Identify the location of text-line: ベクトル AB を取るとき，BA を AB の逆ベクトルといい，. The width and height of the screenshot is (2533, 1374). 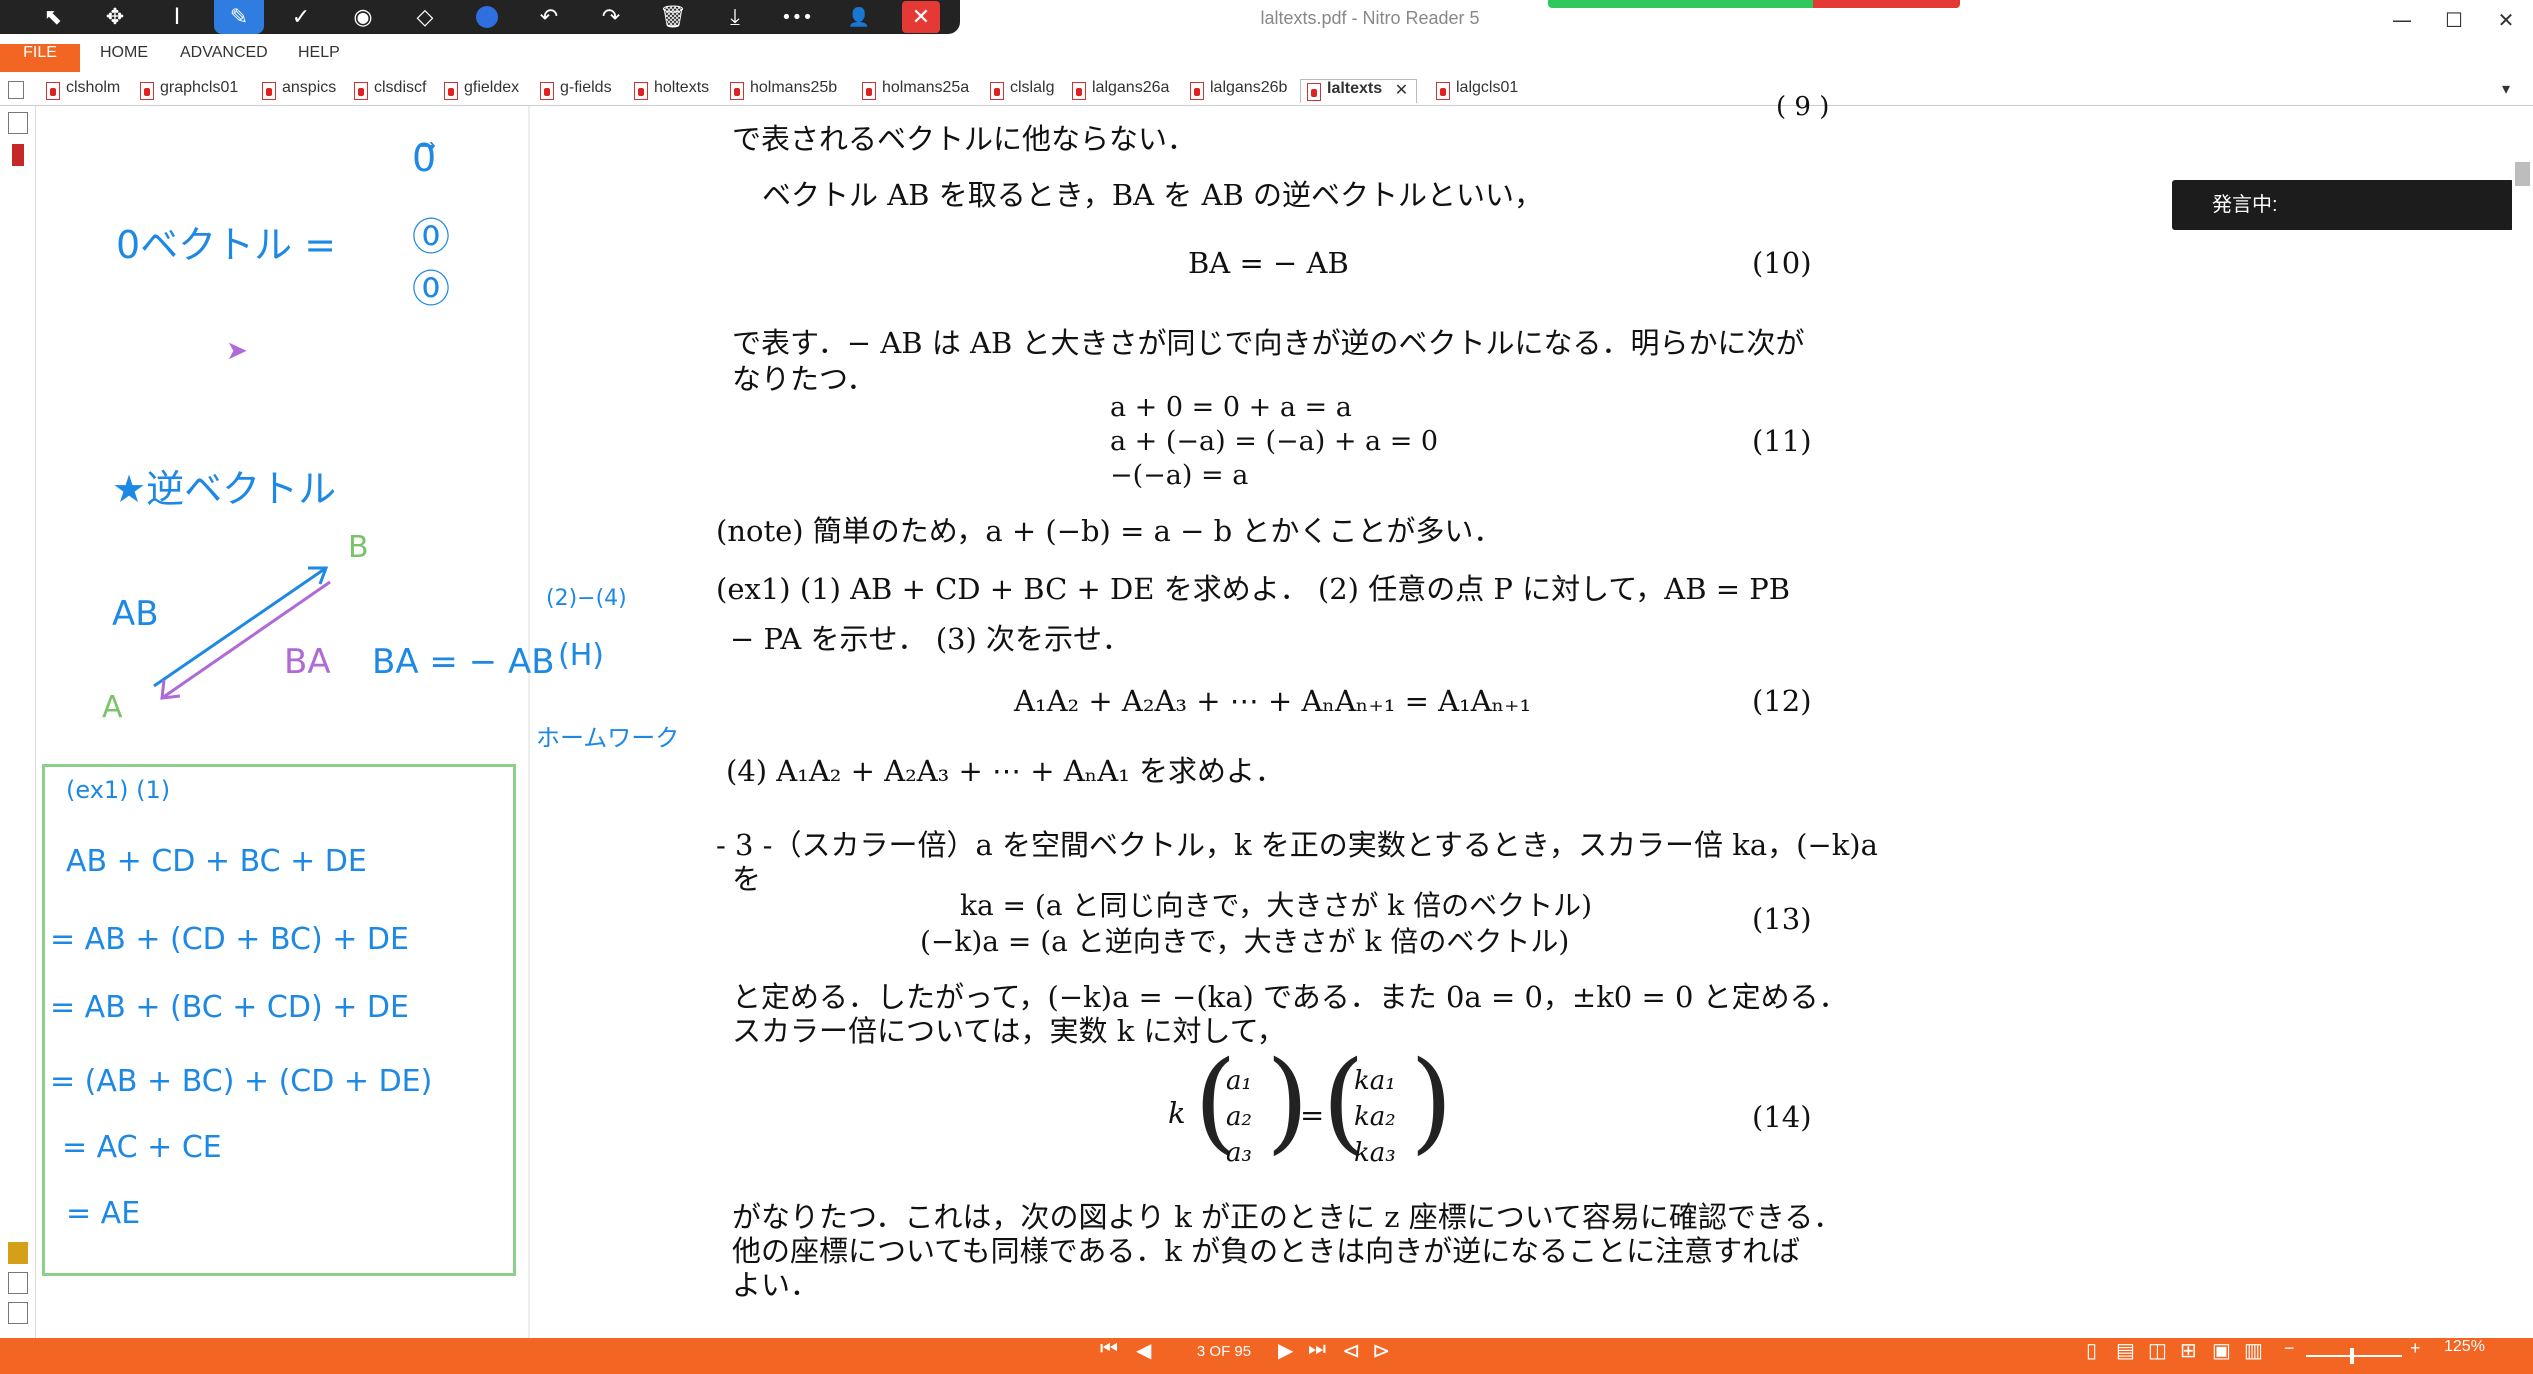
(1152, 195).